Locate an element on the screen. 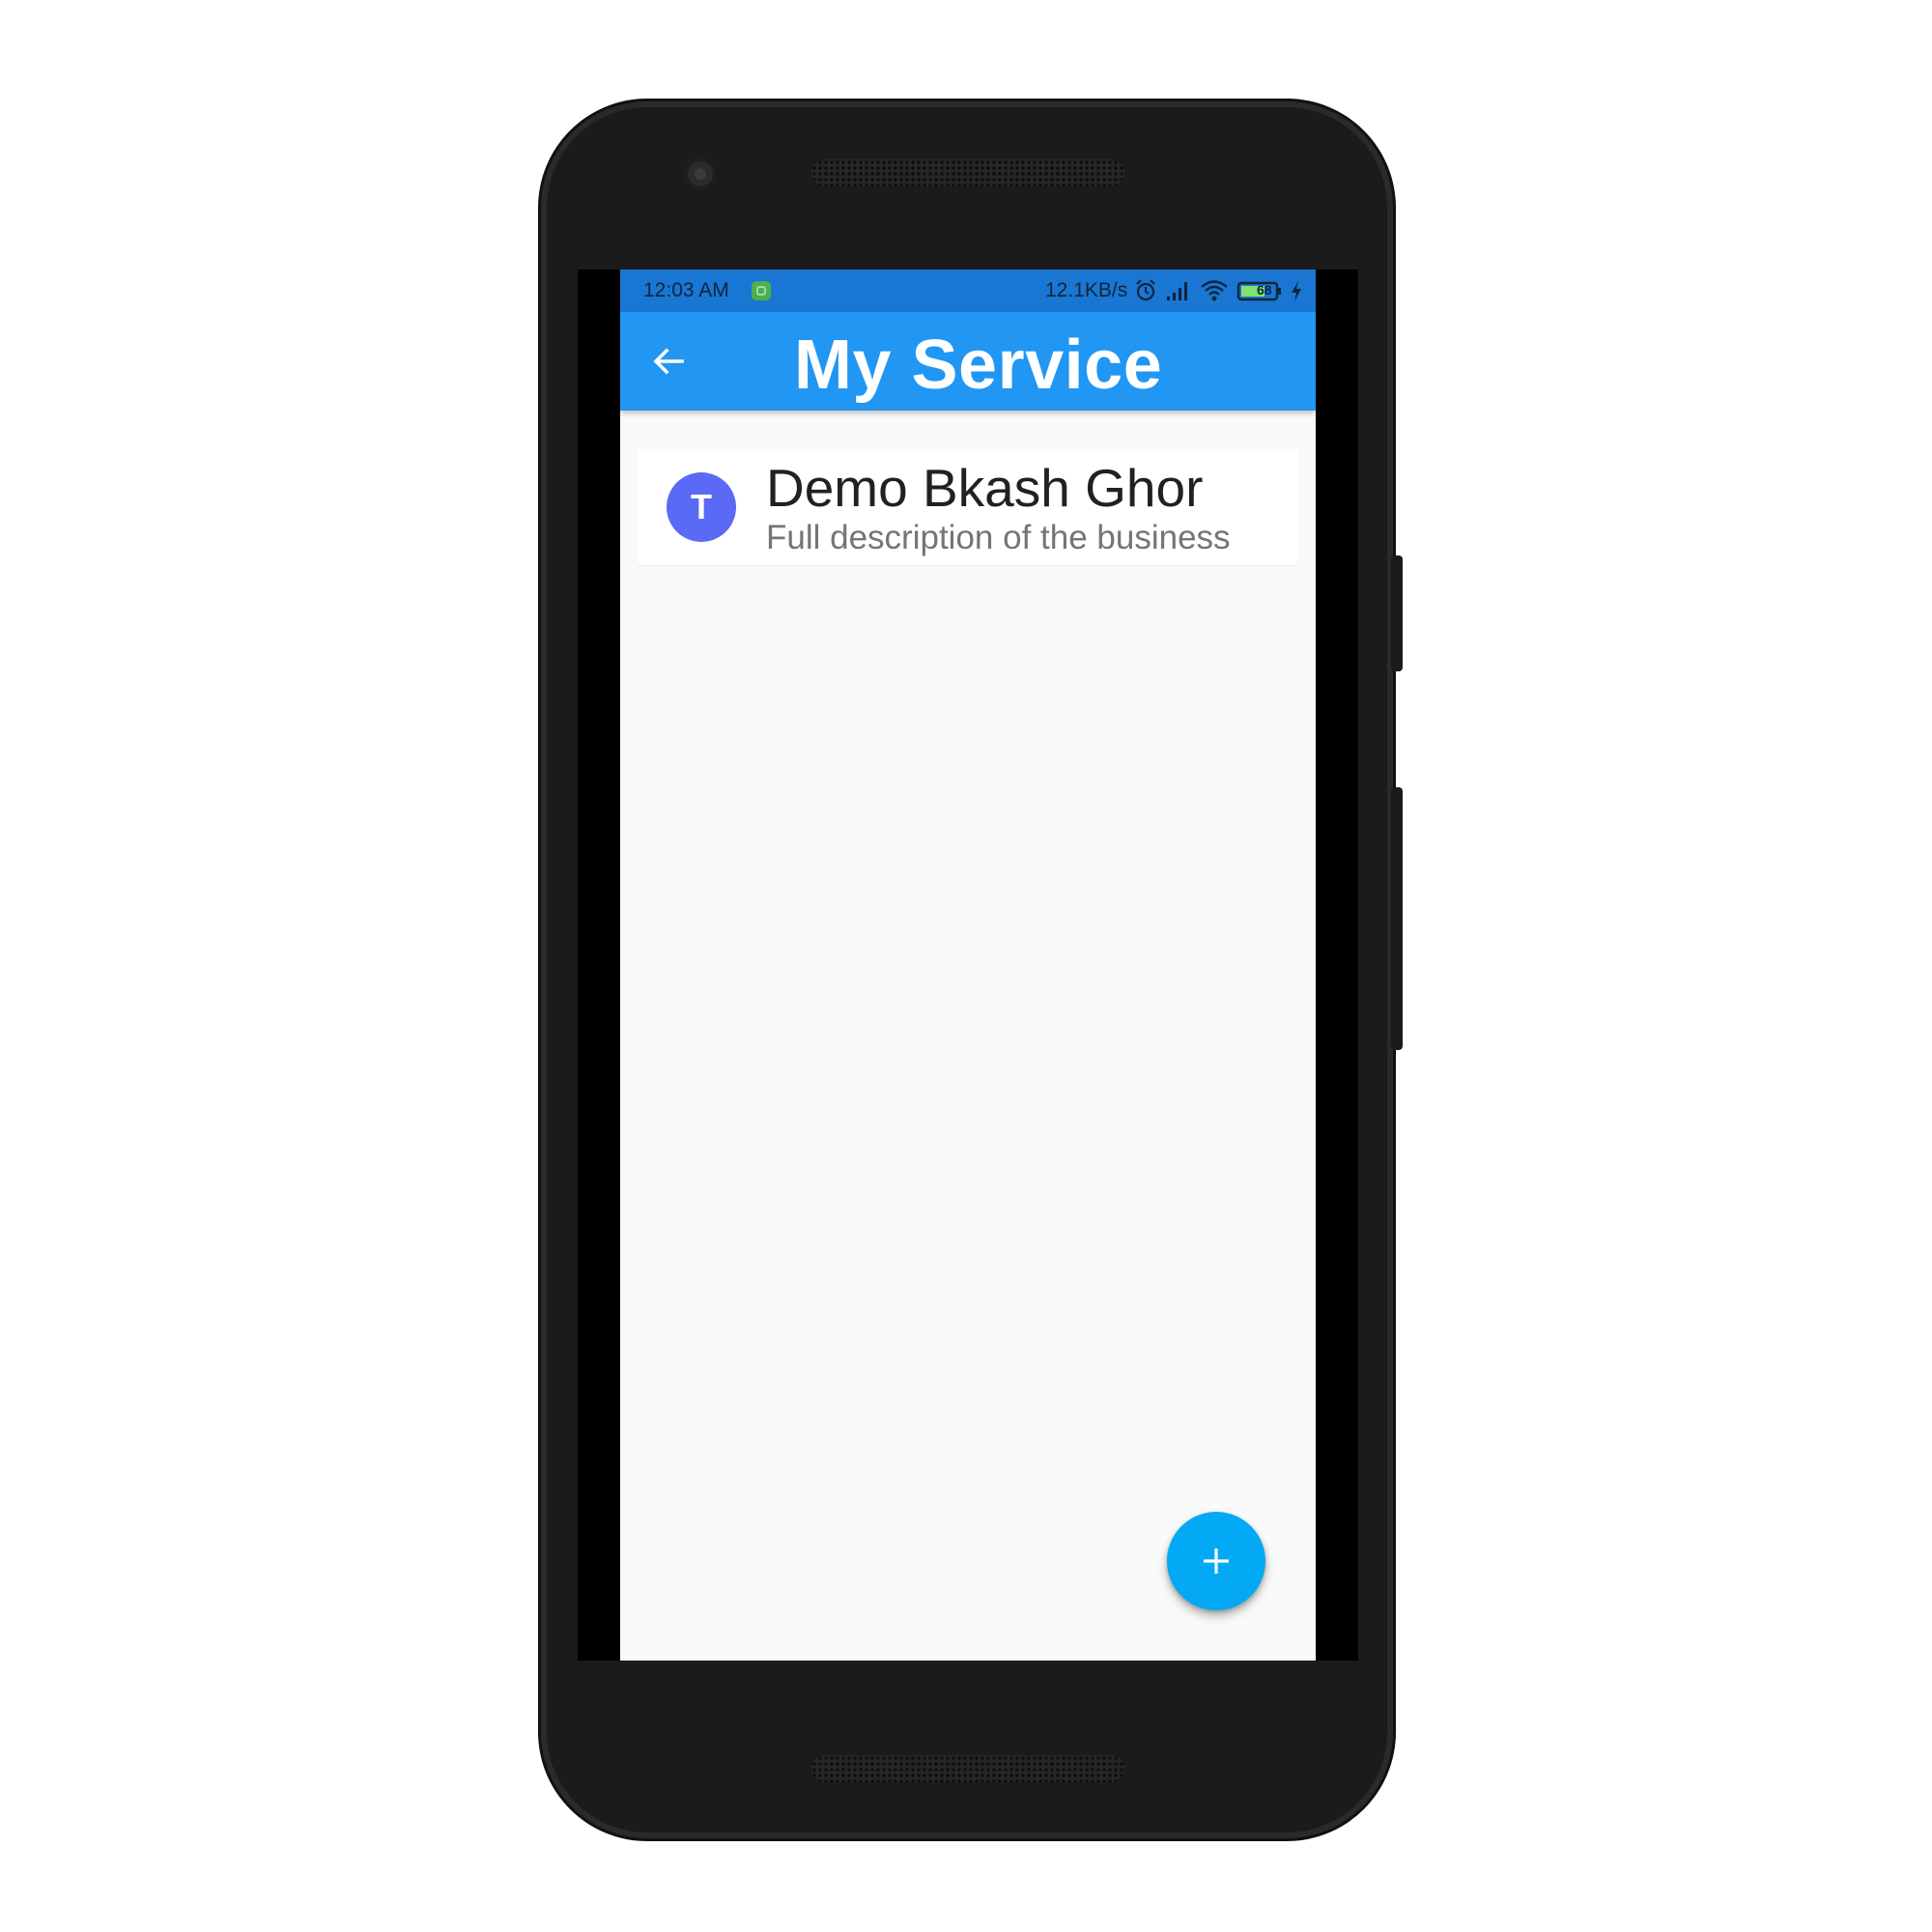  alarm-icon is located at coordinates (1145, 290).